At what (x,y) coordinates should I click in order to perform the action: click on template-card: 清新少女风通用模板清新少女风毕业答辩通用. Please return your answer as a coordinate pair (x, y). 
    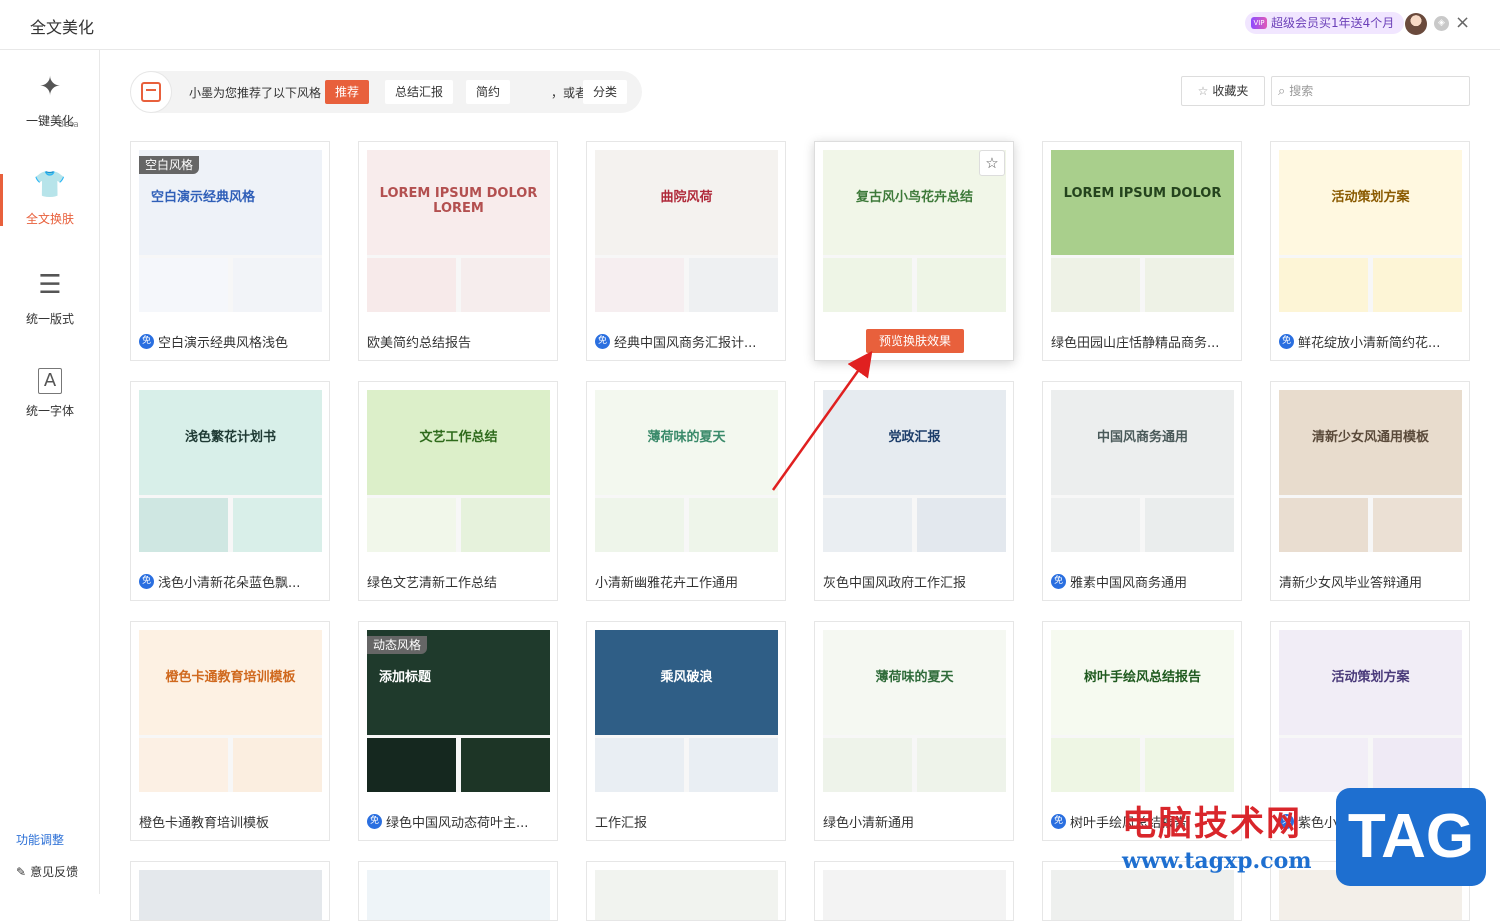
    Looking at the image, I should click on (1370, 491).